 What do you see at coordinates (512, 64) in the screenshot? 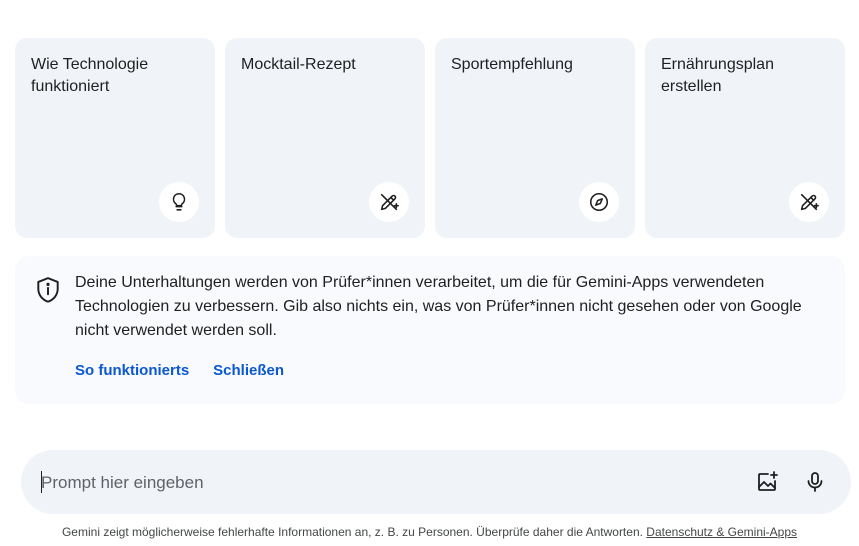
I see `card-title: Sportempfehlung` at bounding box center [512, 64].